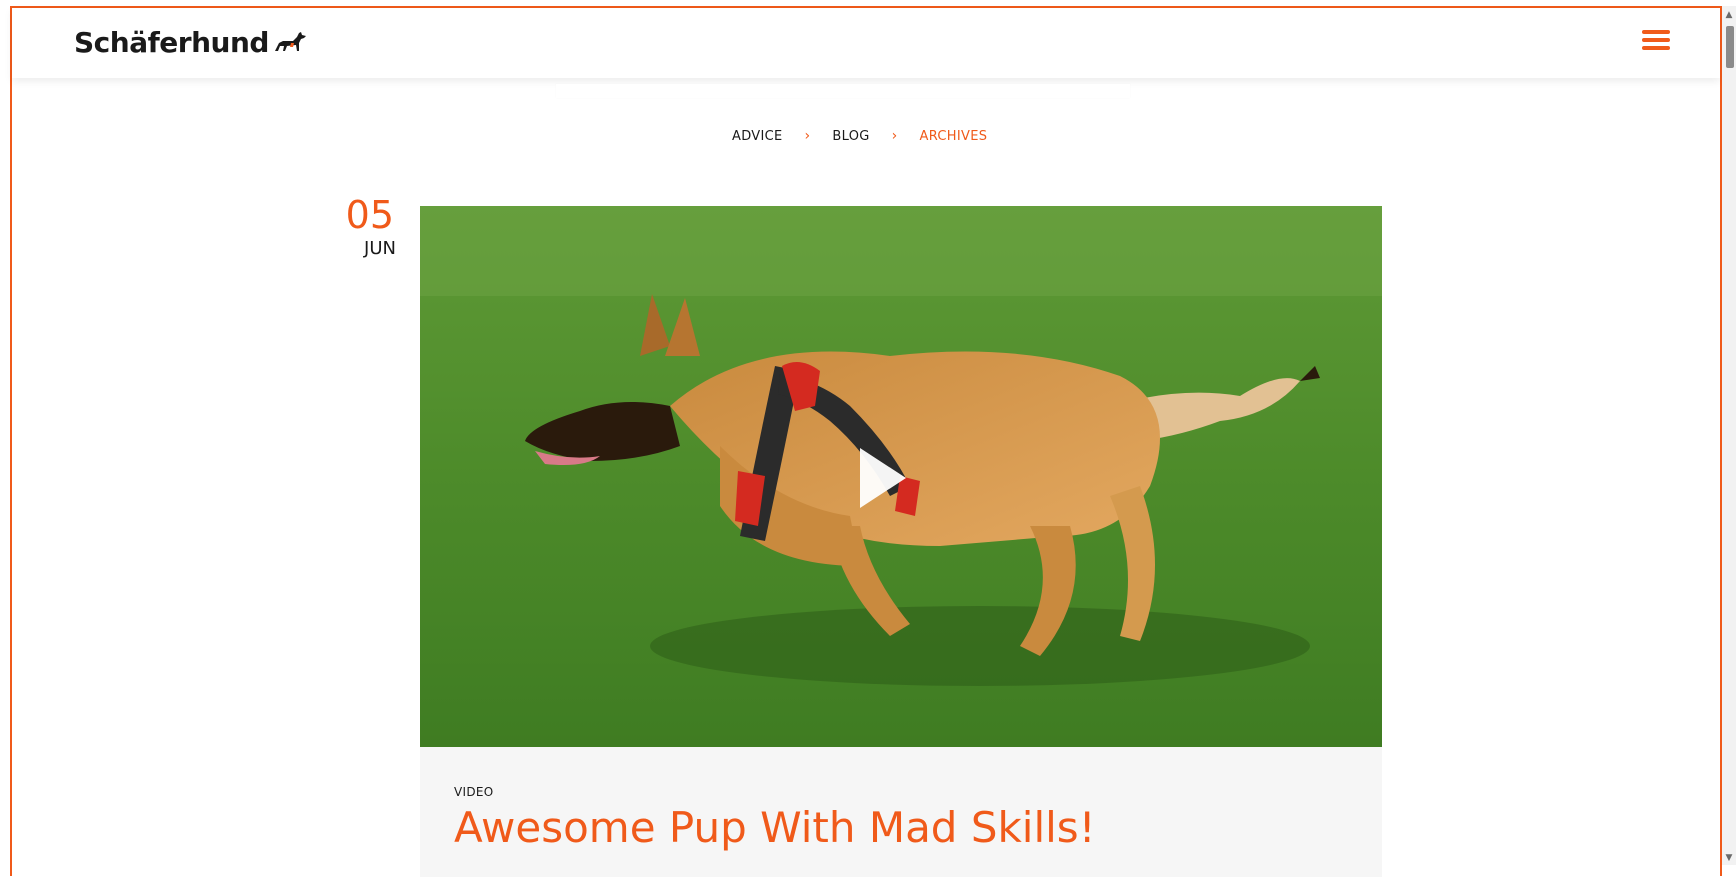 Image resolution: width=1736 pixels, height=877 pixels. What do you see at coordinates (290, 44) in the screenshot?
I see `shepherd-dog-icon` at bounding box center [290, 44].